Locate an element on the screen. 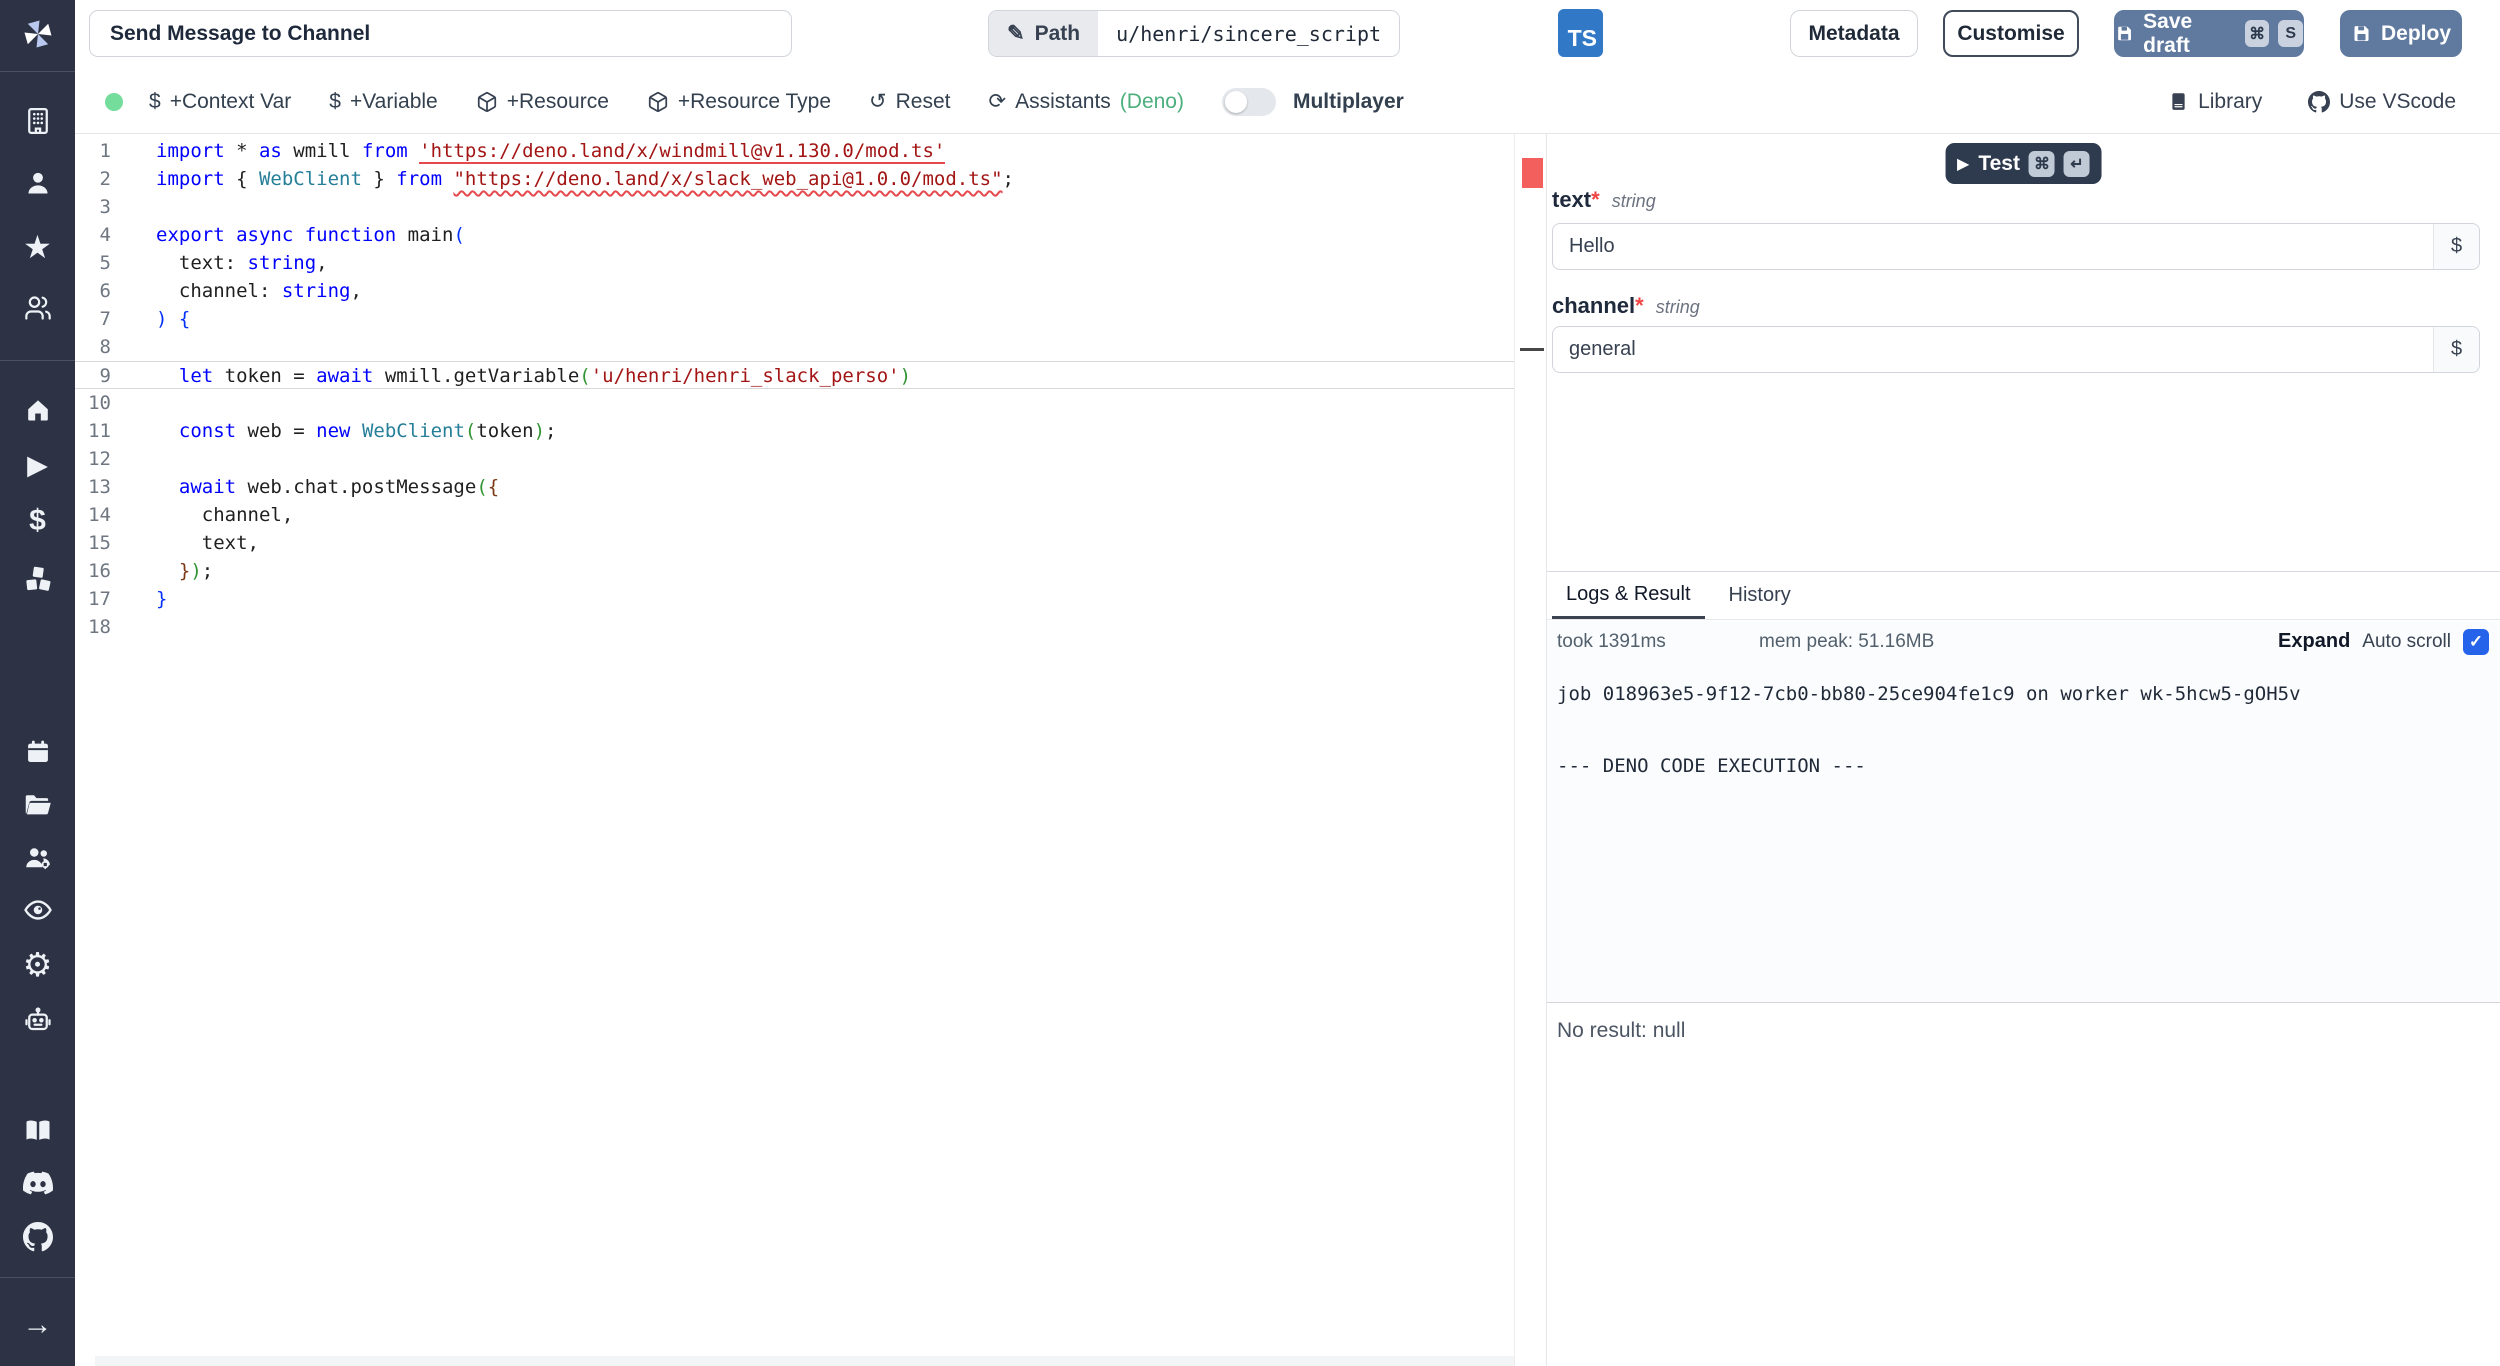 The width and height of the screenshot is (2500, 1366). sidebar-expand-button: → is located at coordinates (37, 1325).